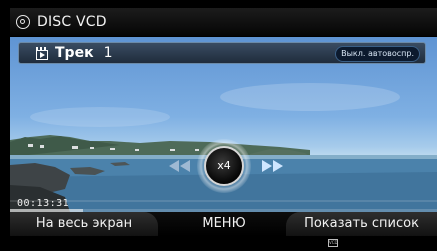  Describe the element at coordinates (377, 54) in the screenshot. I see `autoplay-toggle: Выкл. автовоспр.` at that location.